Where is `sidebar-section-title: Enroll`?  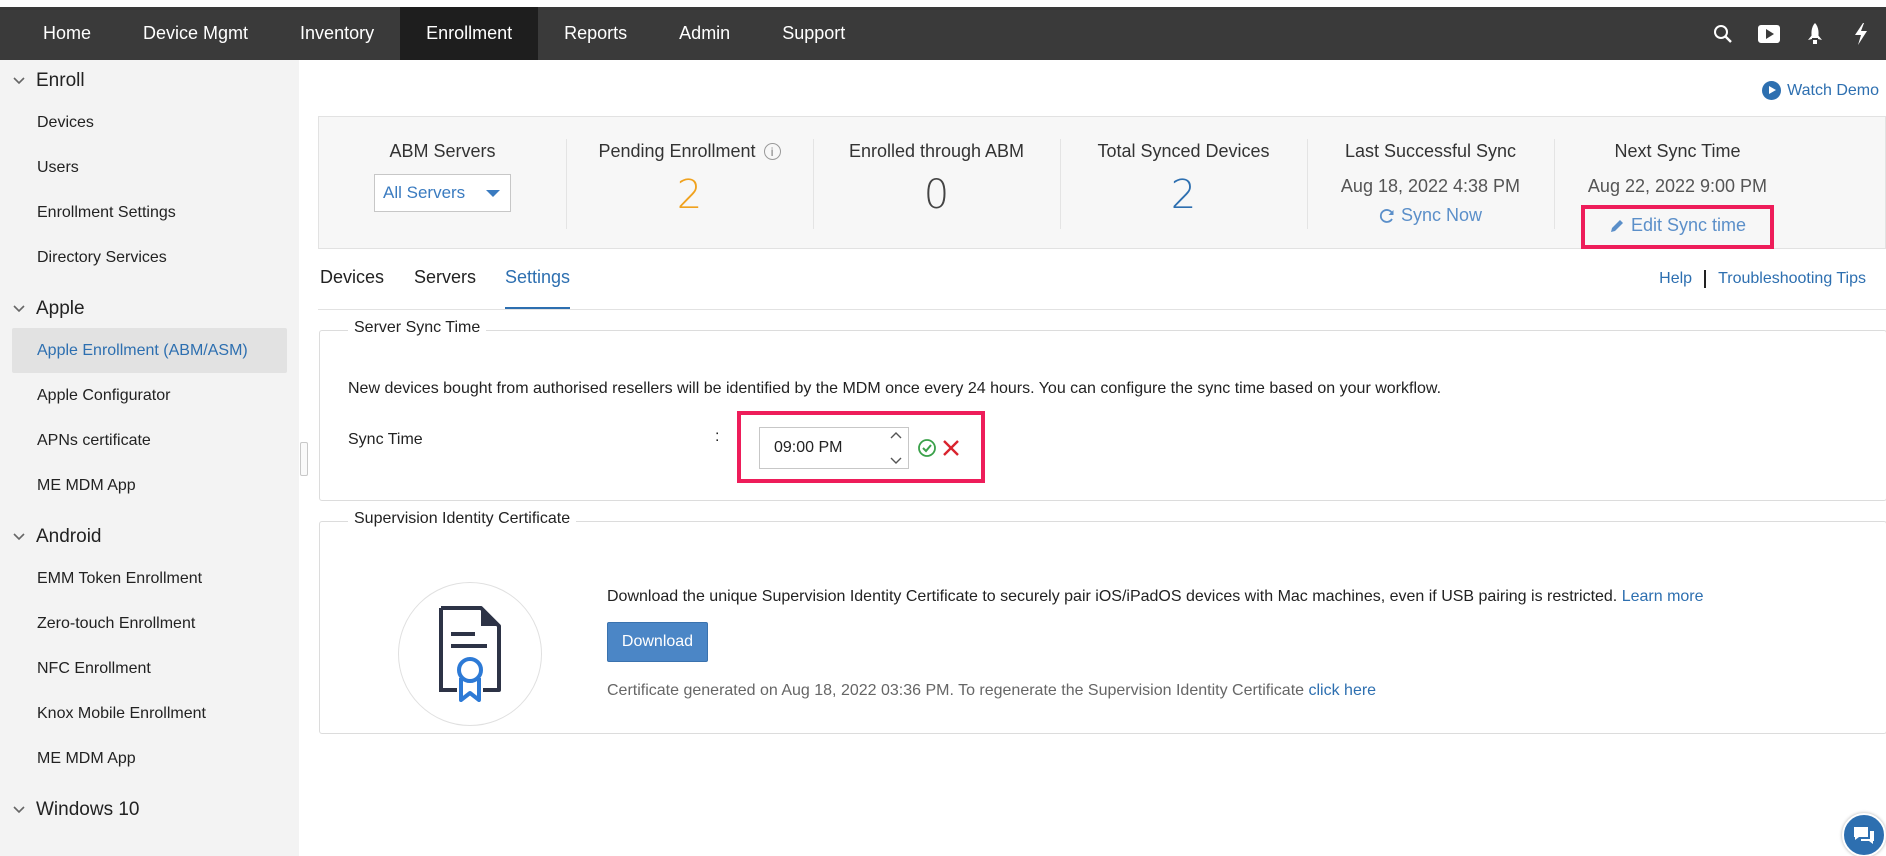 sidebar-section-title: Enroll is located at coordinates (60, 80).